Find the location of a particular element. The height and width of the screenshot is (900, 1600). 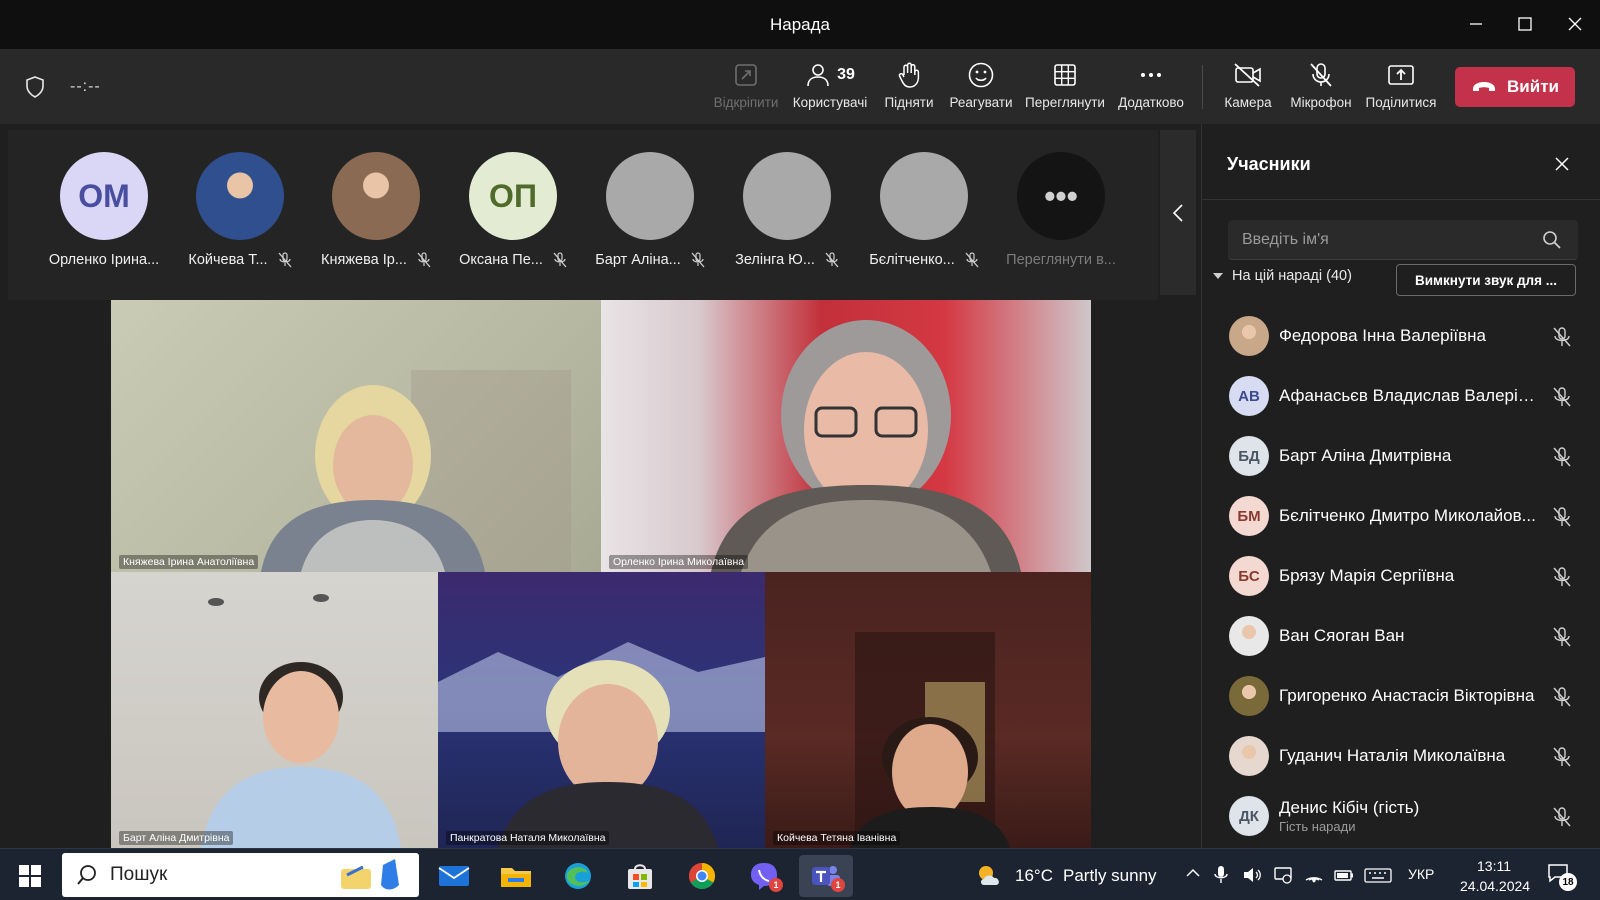

search-input is located at coordinates (1387, 240).